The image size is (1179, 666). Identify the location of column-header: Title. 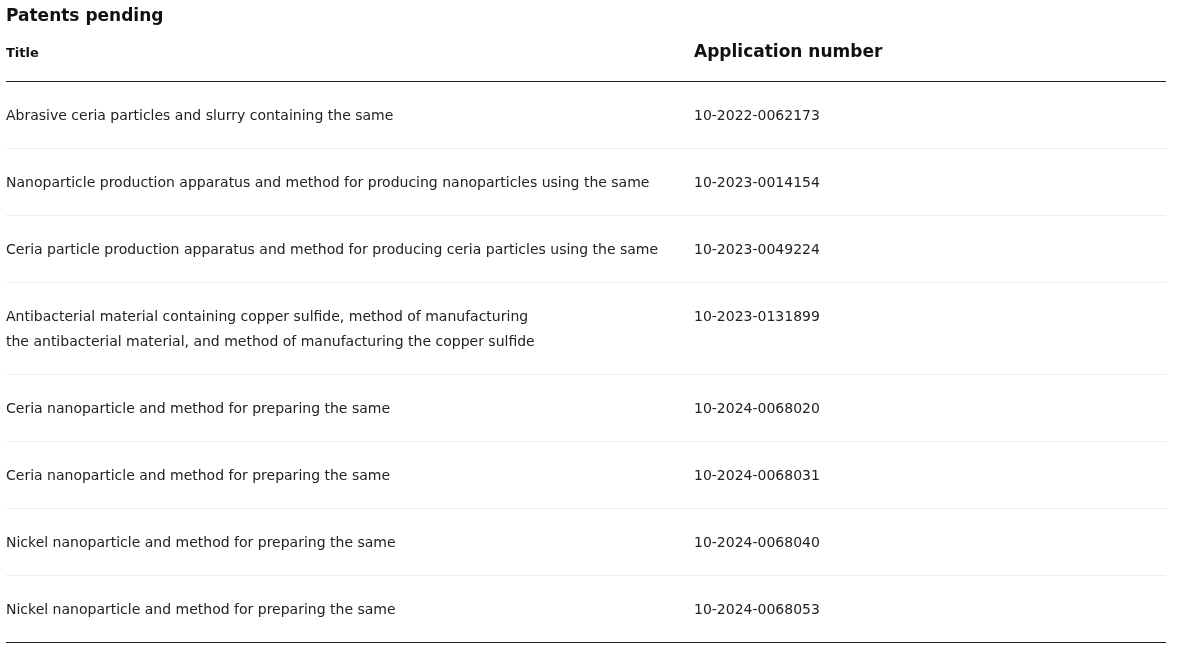
(350, 61).